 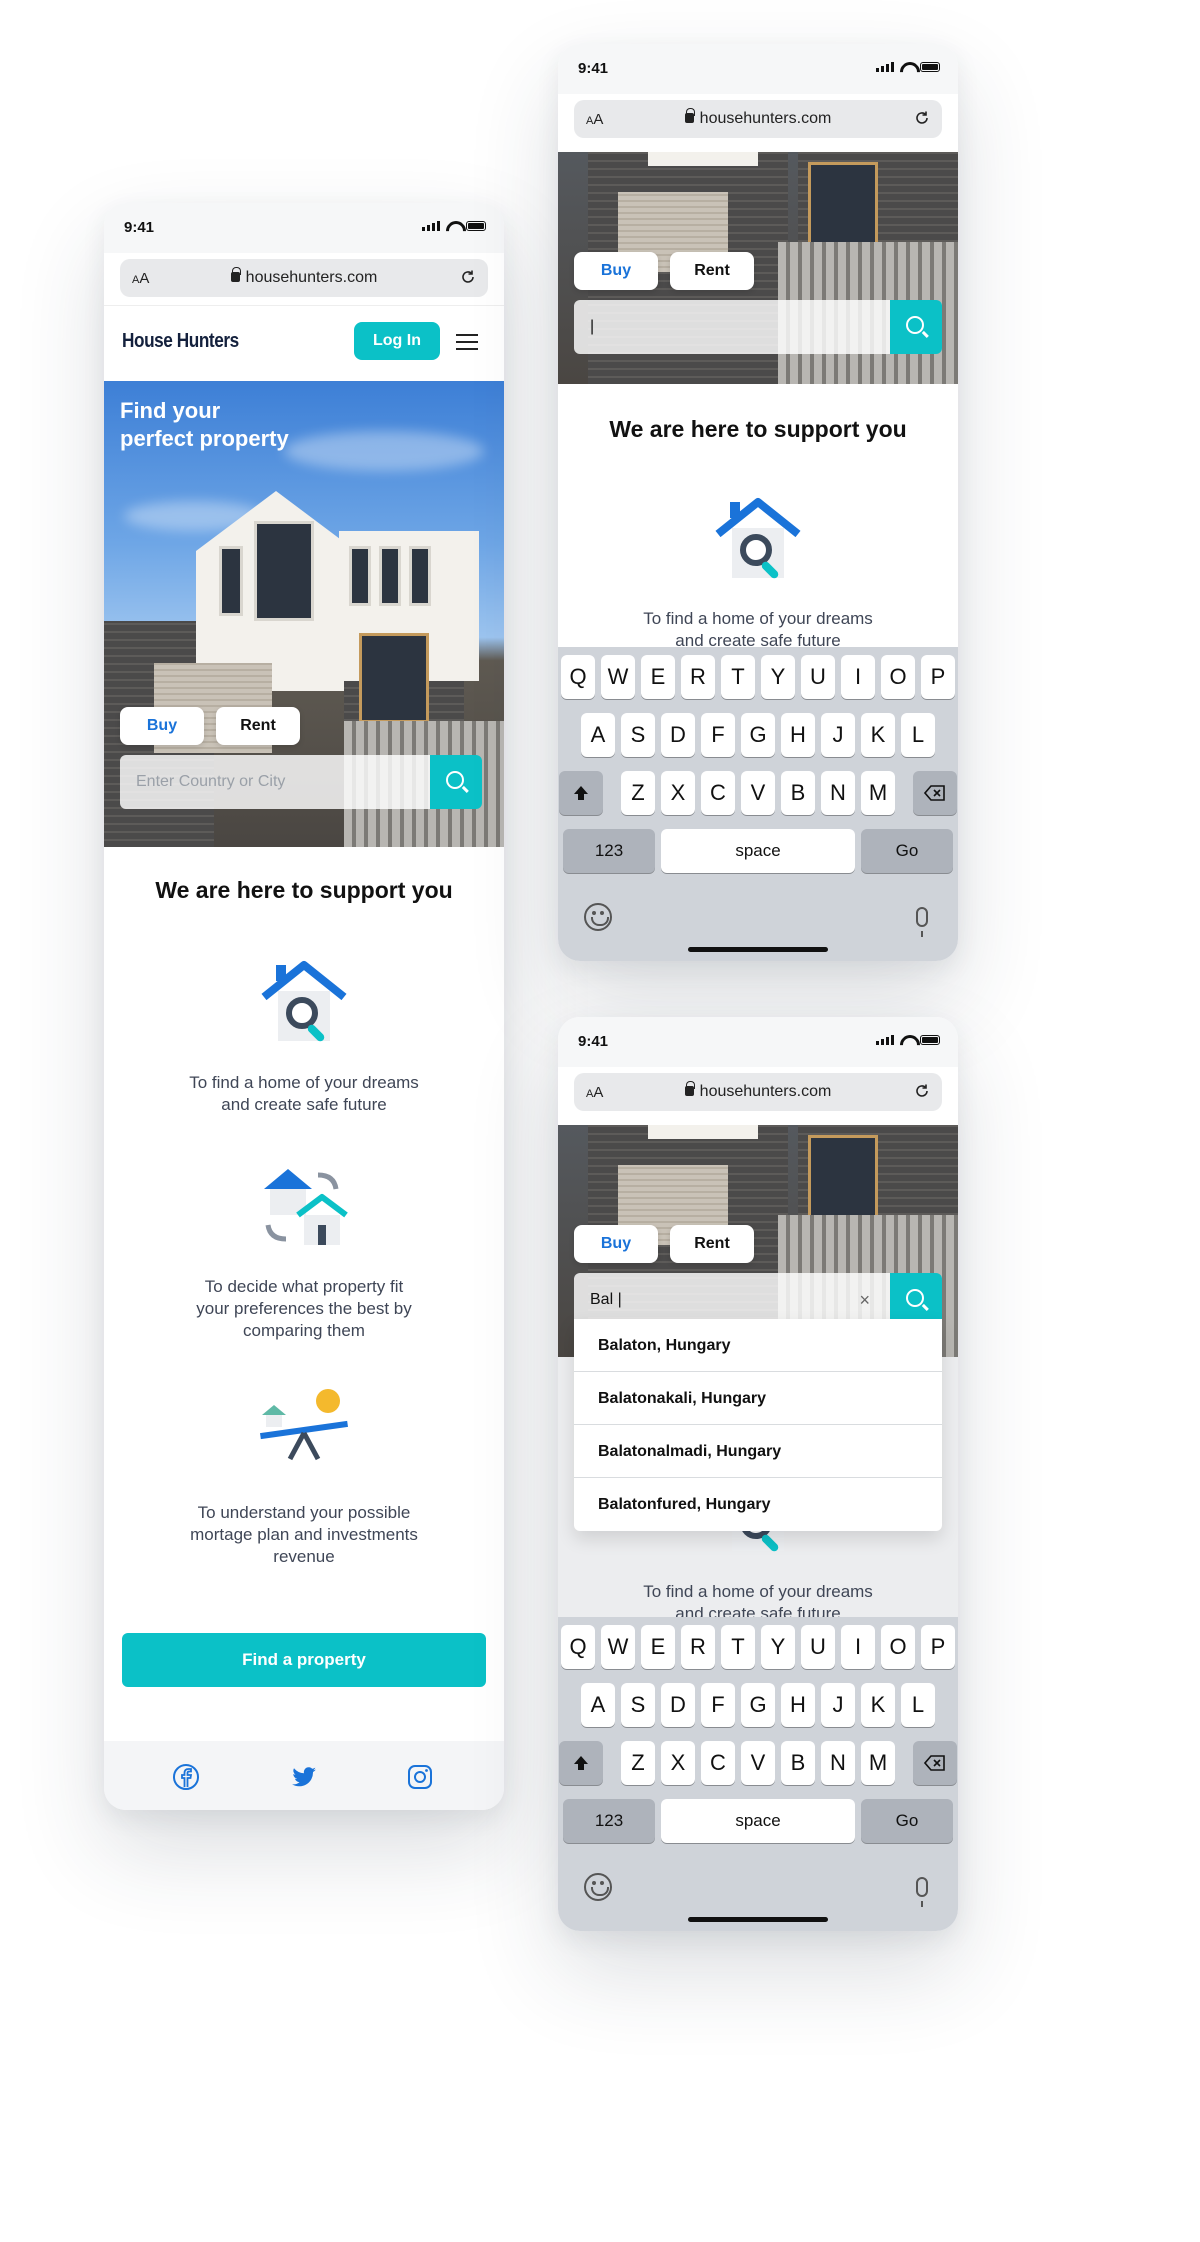 What do you see at coordinates (186, 1777) in the screenshot?
I see `facebook-icon` at bounding box center [186, 1777].